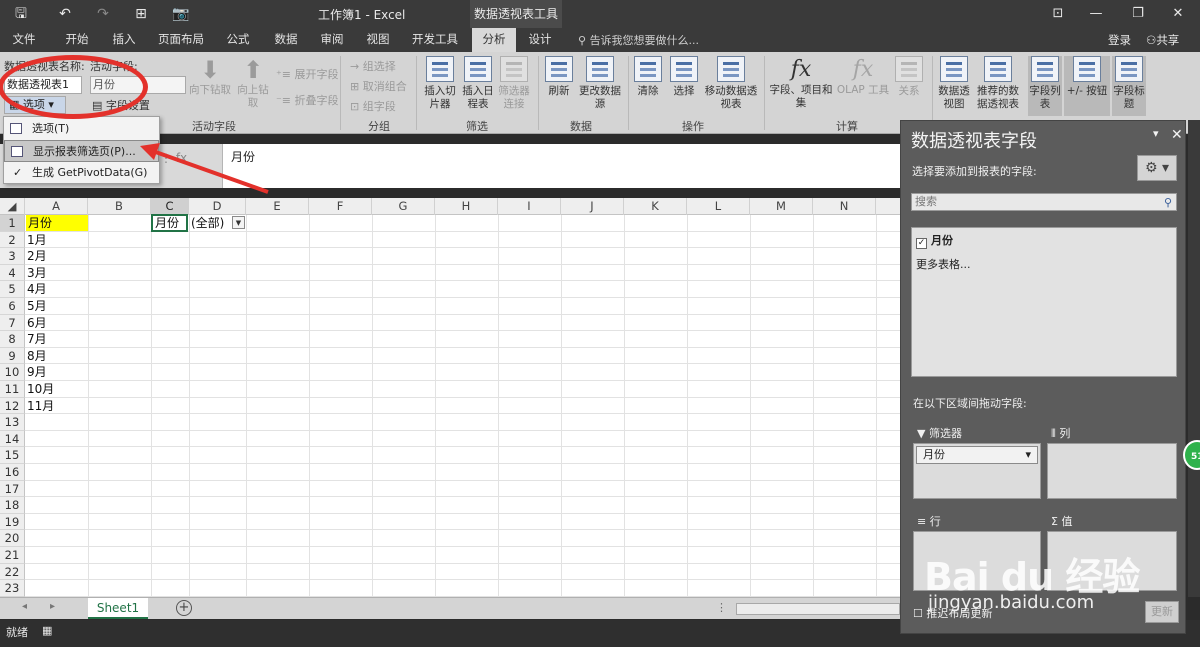 This screenshot has width=1200, height=647. I want to click on row-header: 21, so click(12, 555).